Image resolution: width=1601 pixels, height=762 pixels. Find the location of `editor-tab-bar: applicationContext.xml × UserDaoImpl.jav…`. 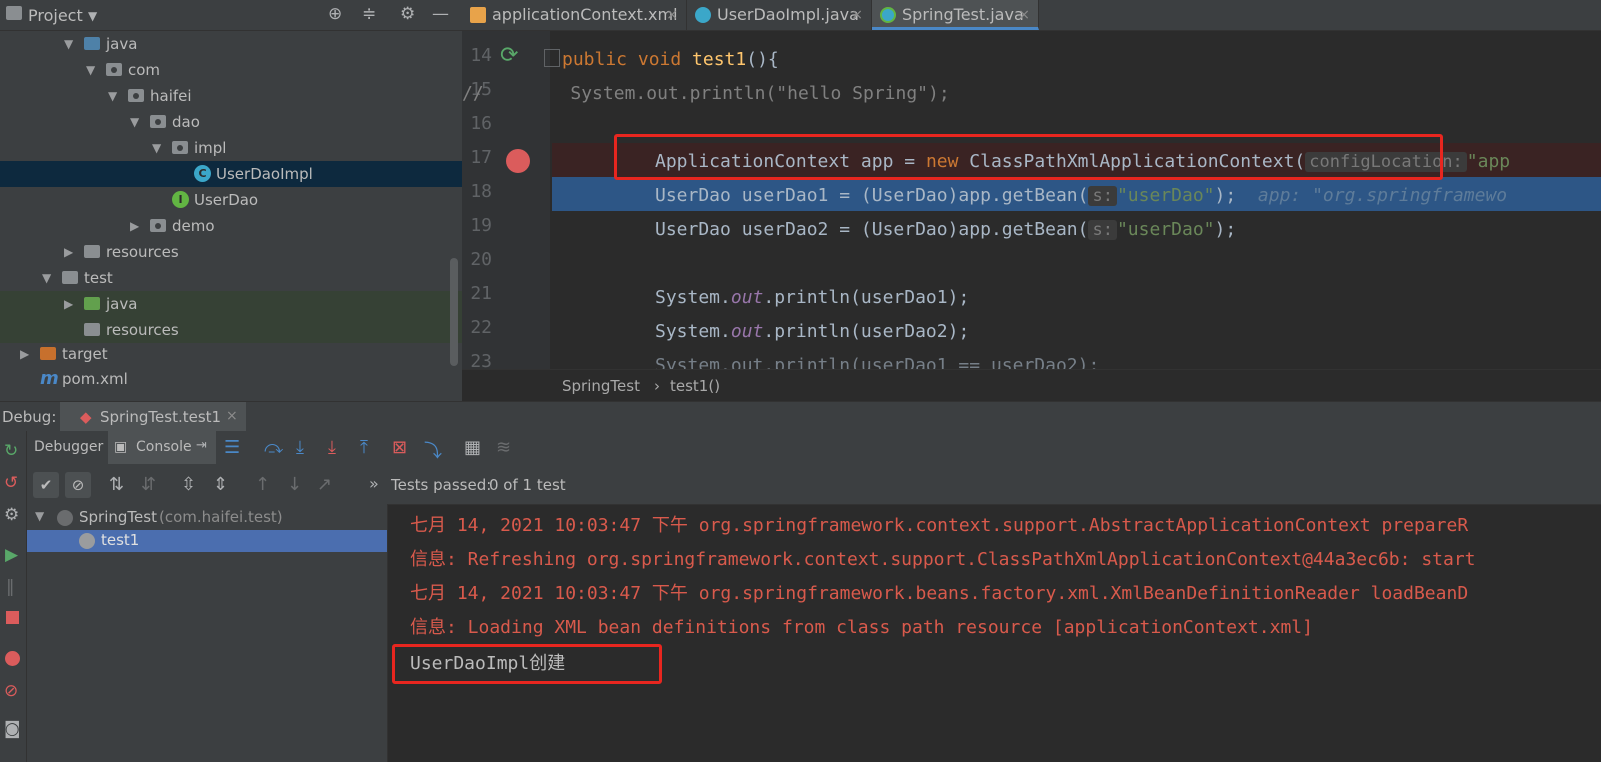

editor-tab-bar: applicationContext.xml × UserDaoImpl.jav… is located at coordinates (1031, 15).